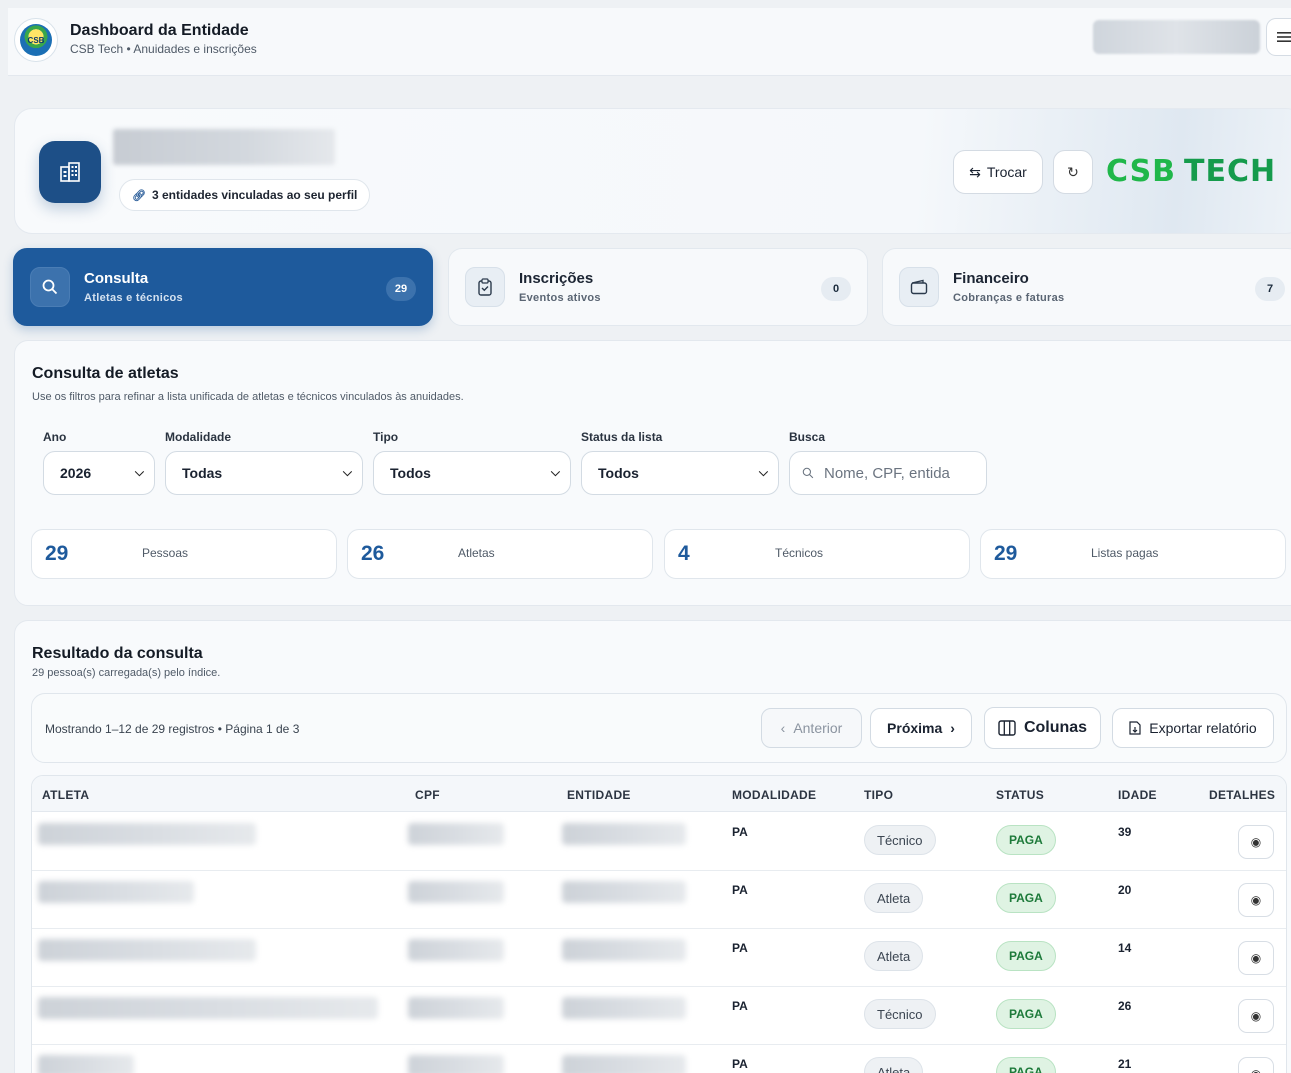 This screenshot has width=1291, height=1073. What do you see at coordinates (476, 553) in the screenshot?
I see `stat-atletas-label: Atletas` at bounding box center [476, 553].